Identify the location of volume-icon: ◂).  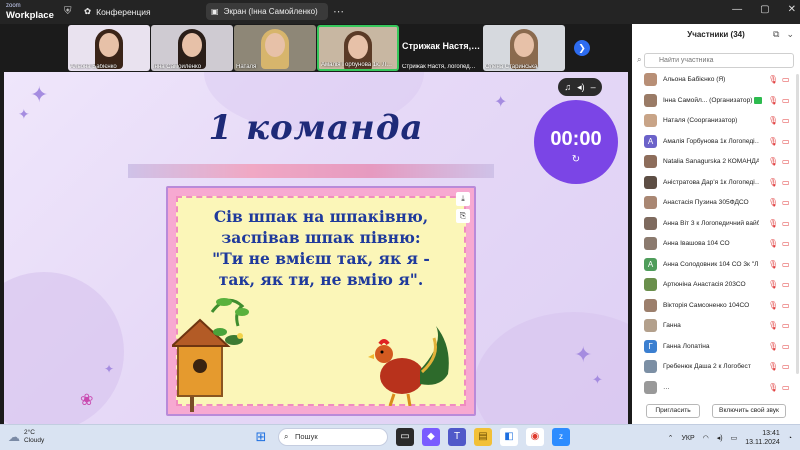
(581, 87).